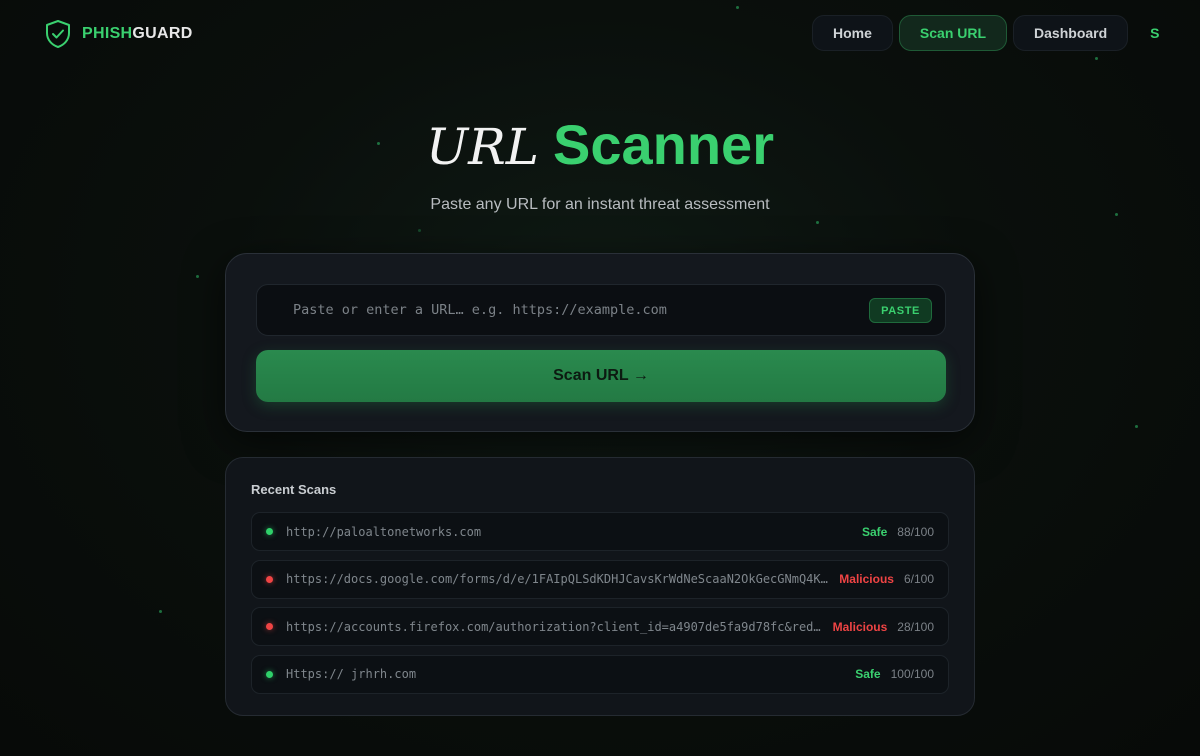 The image size is (1200, 756). Describe the element at coordinates (601, 376) in the screenshot. I see `scan-url-button: Scan URL →` at that location.